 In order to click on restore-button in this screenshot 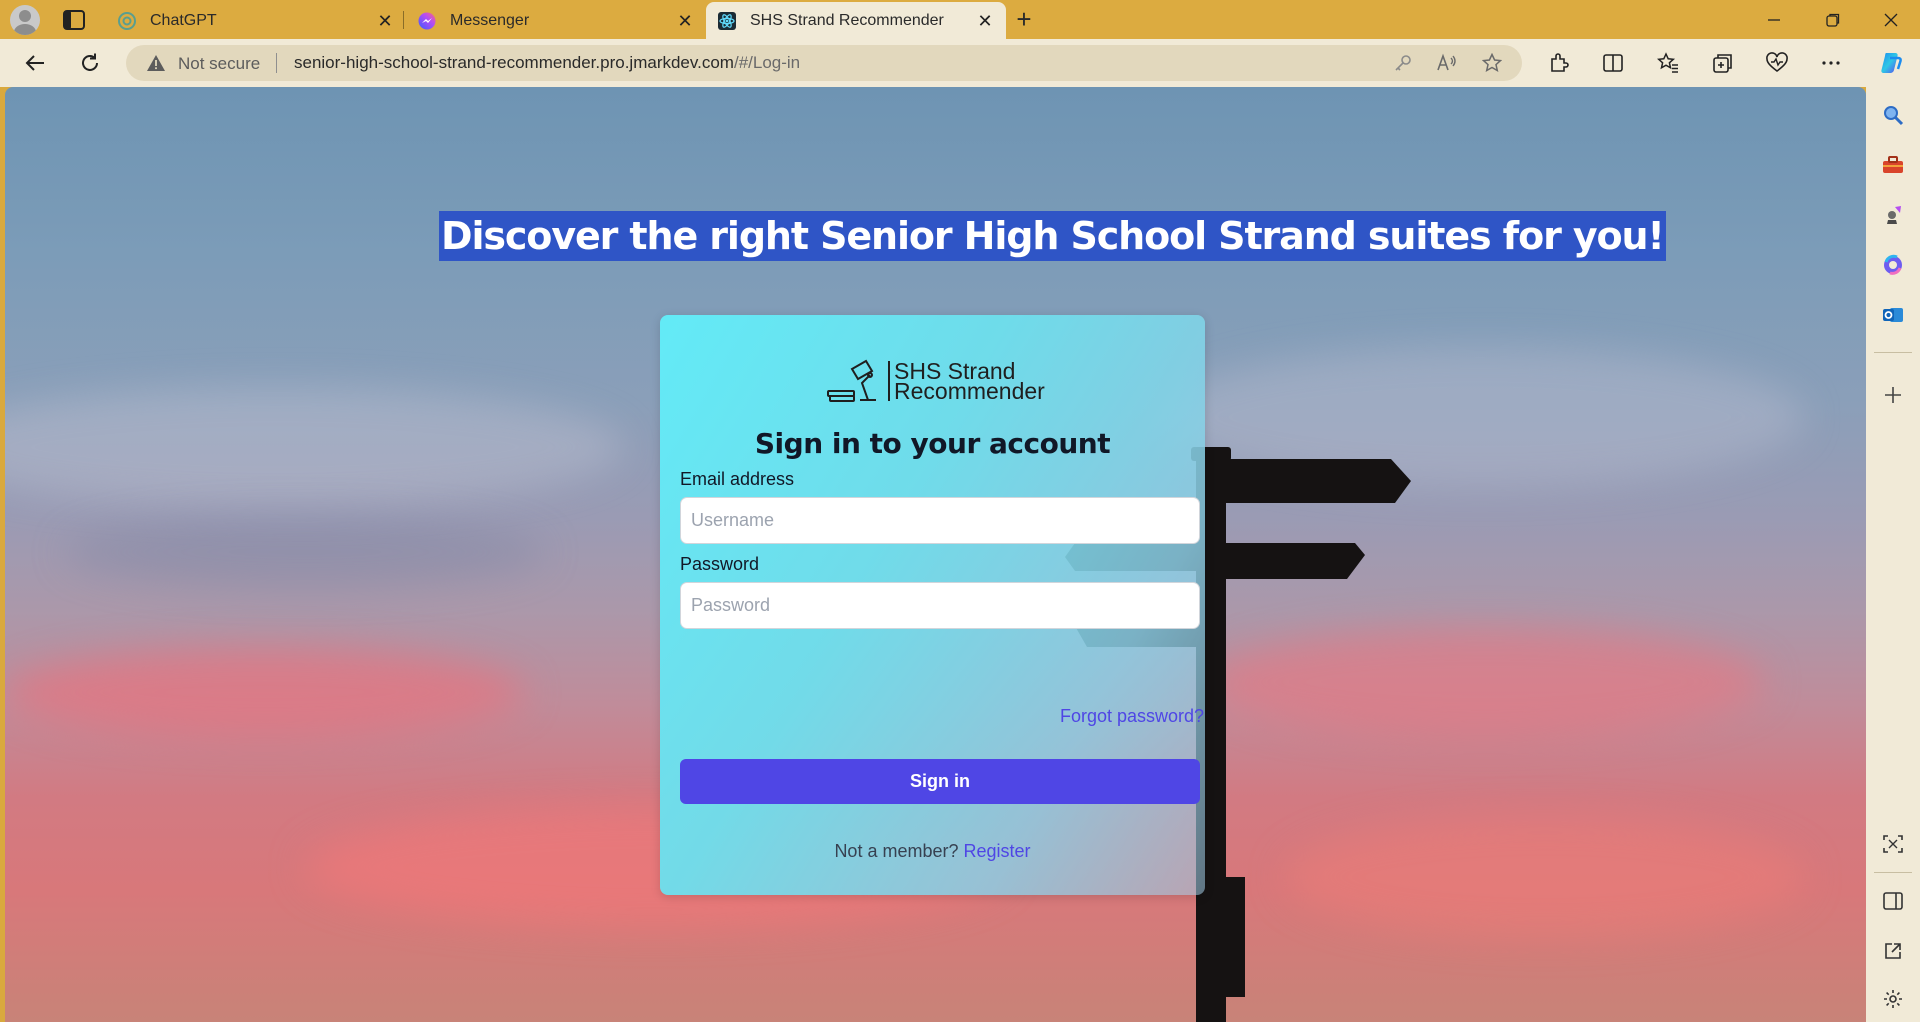, I will do `click(1833, 19)`.